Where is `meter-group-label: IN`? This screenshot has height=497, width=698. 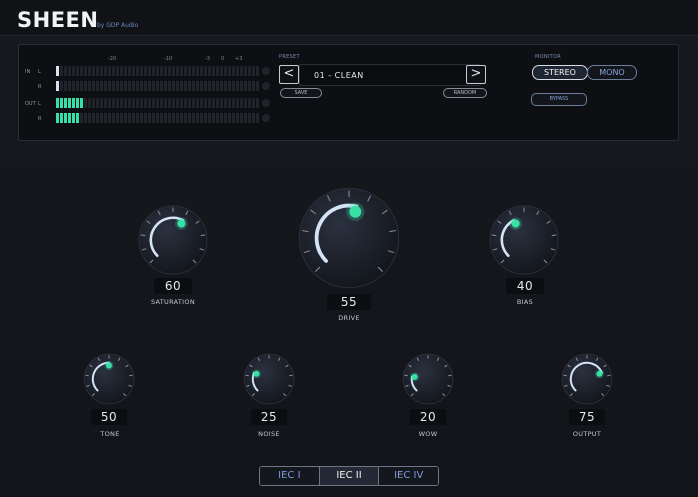 meter-group-label: IN is located at coordinates (28, 72).